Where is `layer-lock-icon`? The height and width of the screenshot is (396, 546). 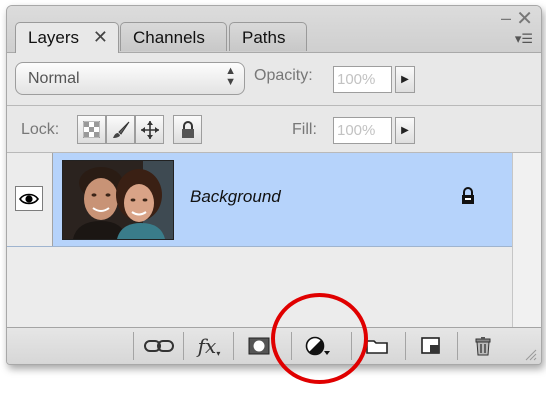
layer-lock-icon is located at coordinates (468, 198).